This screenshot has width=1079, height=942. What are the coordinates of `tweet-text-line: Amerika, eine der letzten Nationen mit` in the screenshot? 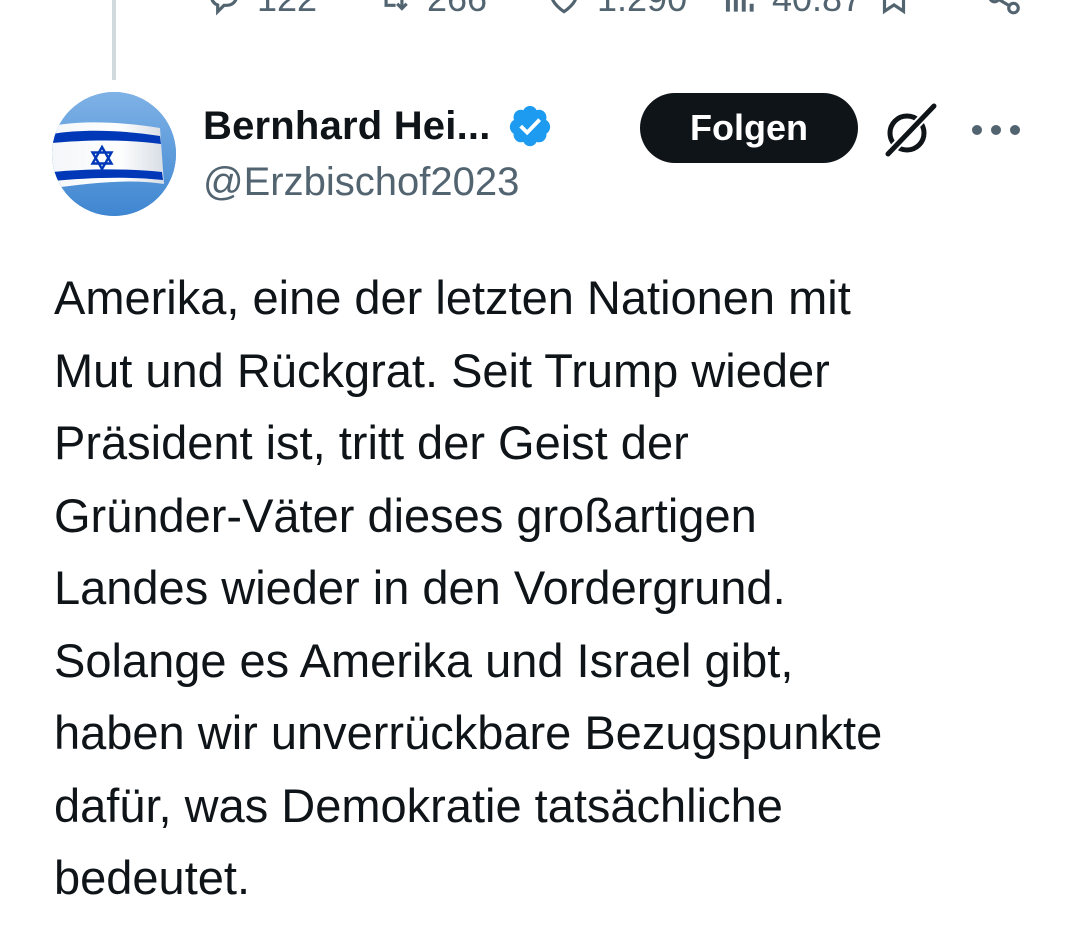 It's located at (452, 297).